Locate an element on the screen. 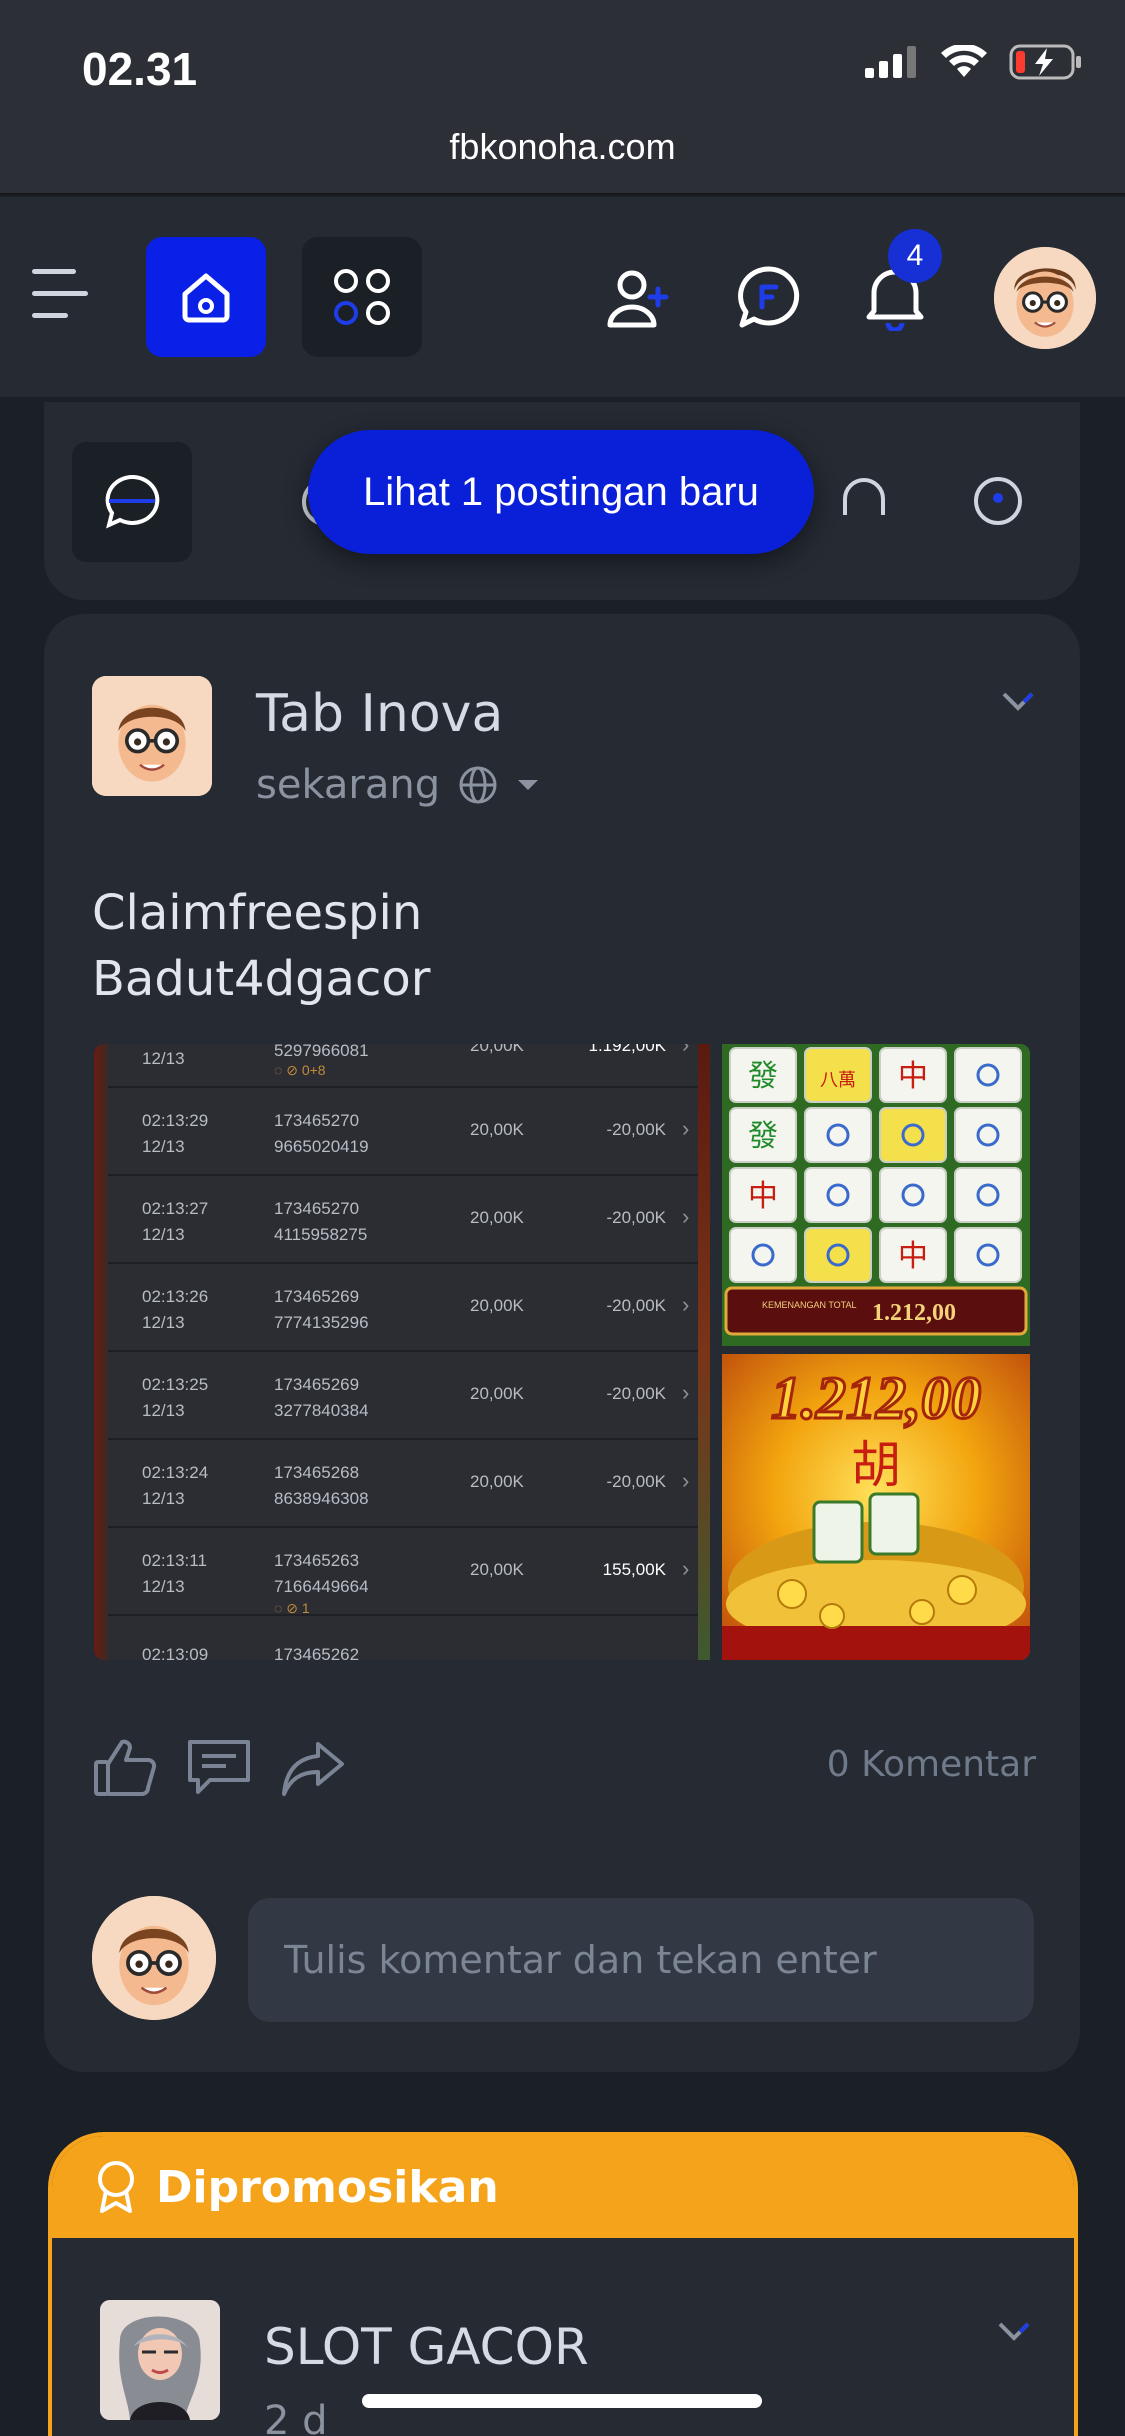  mahjong-slot-image: 發八萬中發中中 KEMENANGAN TOTAL 1.212,00 is located at coordinates (876, 1195).